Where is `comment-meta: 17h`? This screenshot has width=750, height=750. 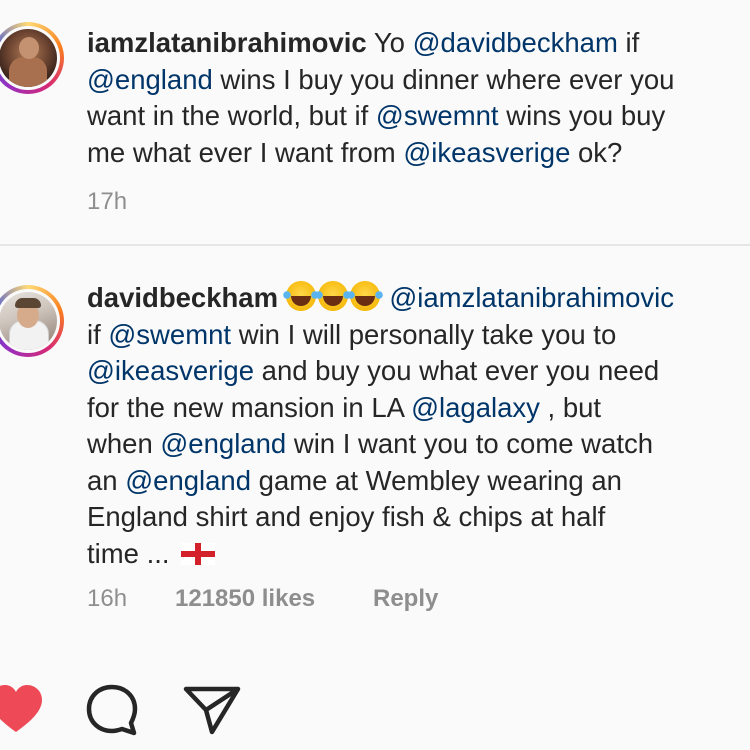 comment-meta: 17h is located at coordinates (107, 202).